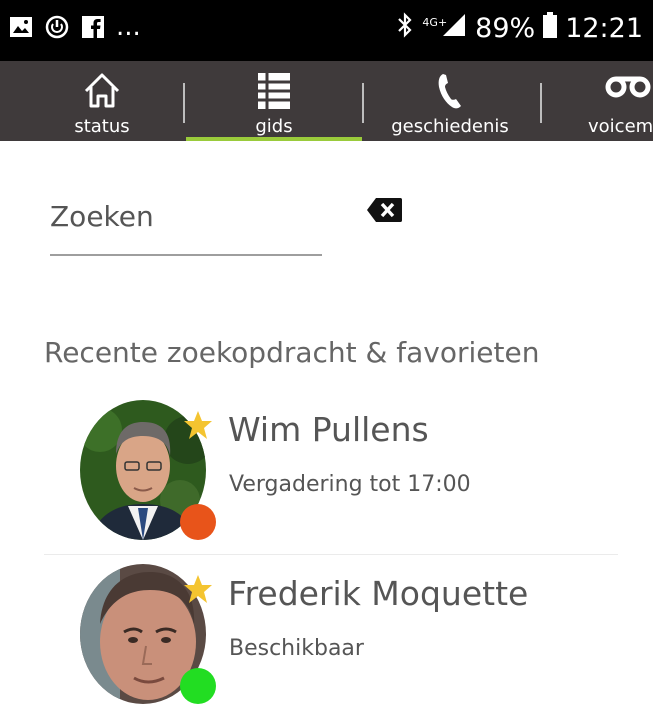 This screenshot has width=653, height=714. What do you see at coordinates (326, 30) in the screenshot?
I see `status-bar: ... 4G+ 89% 12:21` at bounding box center [326, 30].